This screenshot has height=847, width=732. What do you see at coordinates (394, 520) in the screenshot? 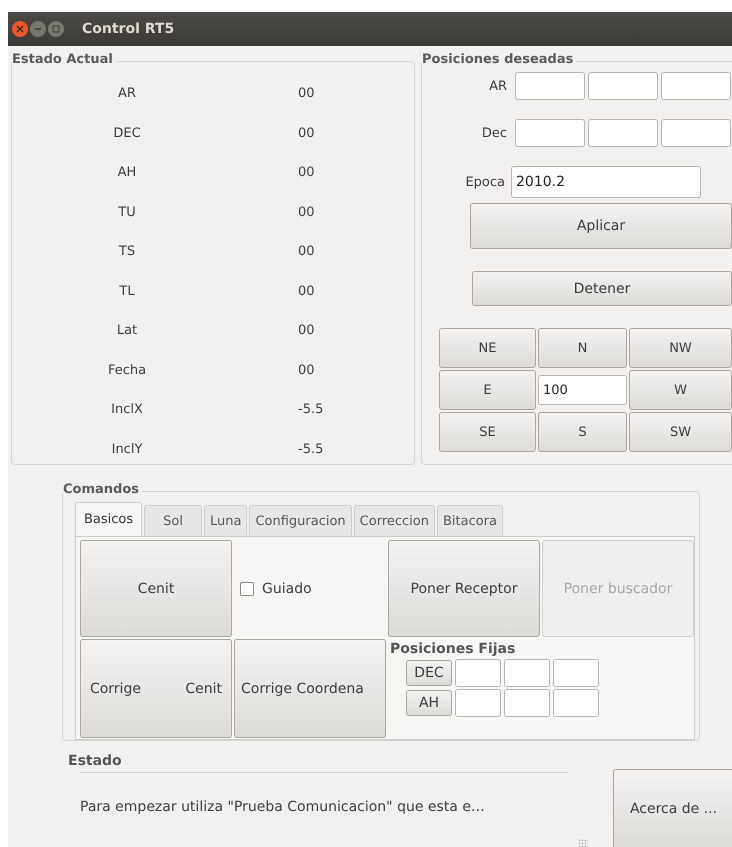
I see `tab: Correccion` at bounding box center [394, 520].